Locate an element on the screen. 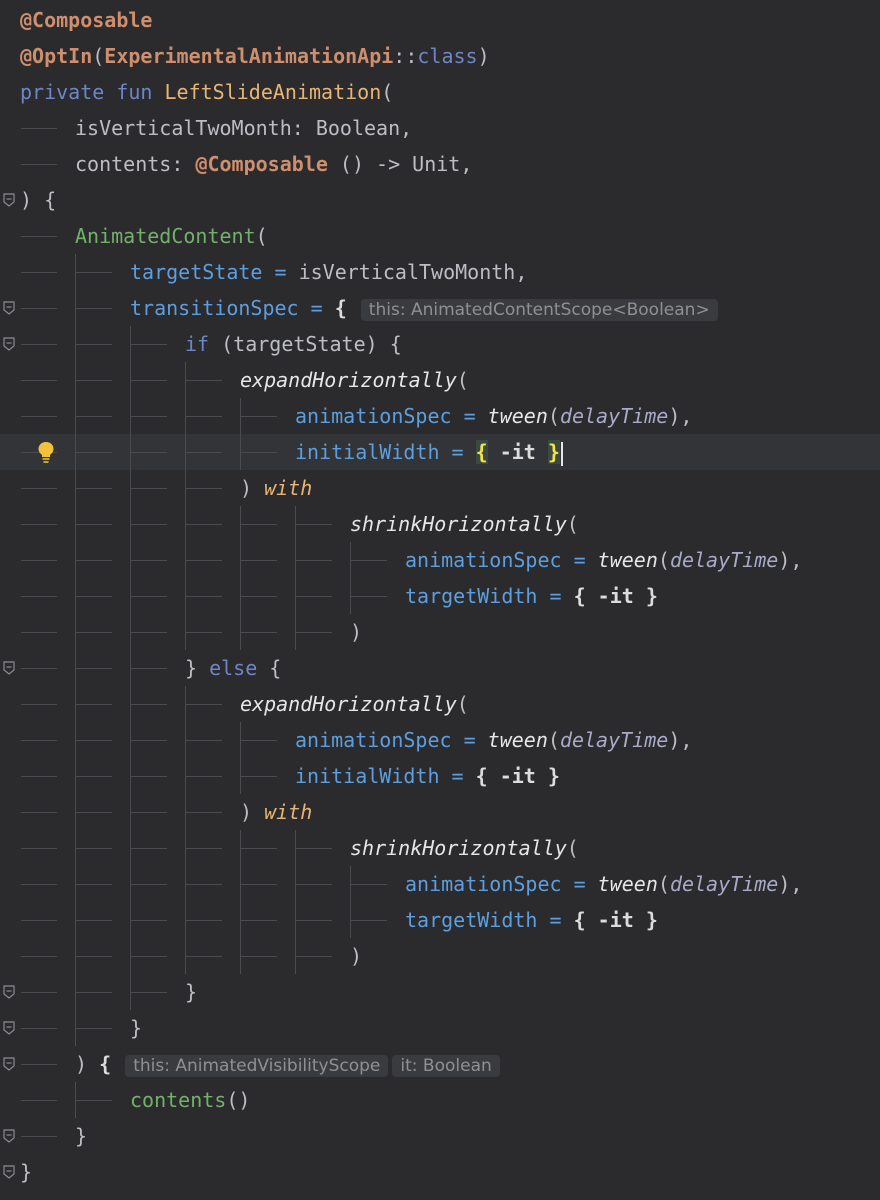  code-line: if (targetState) { is located at coordinates (440, 344).